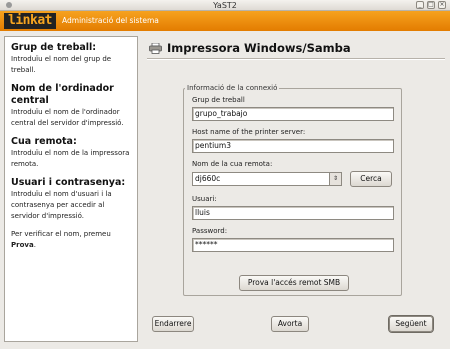  What do you see at coordinates (293, 146) in the screenshot?
I see `host-input: pentium3` at bounding box center [293, 146].